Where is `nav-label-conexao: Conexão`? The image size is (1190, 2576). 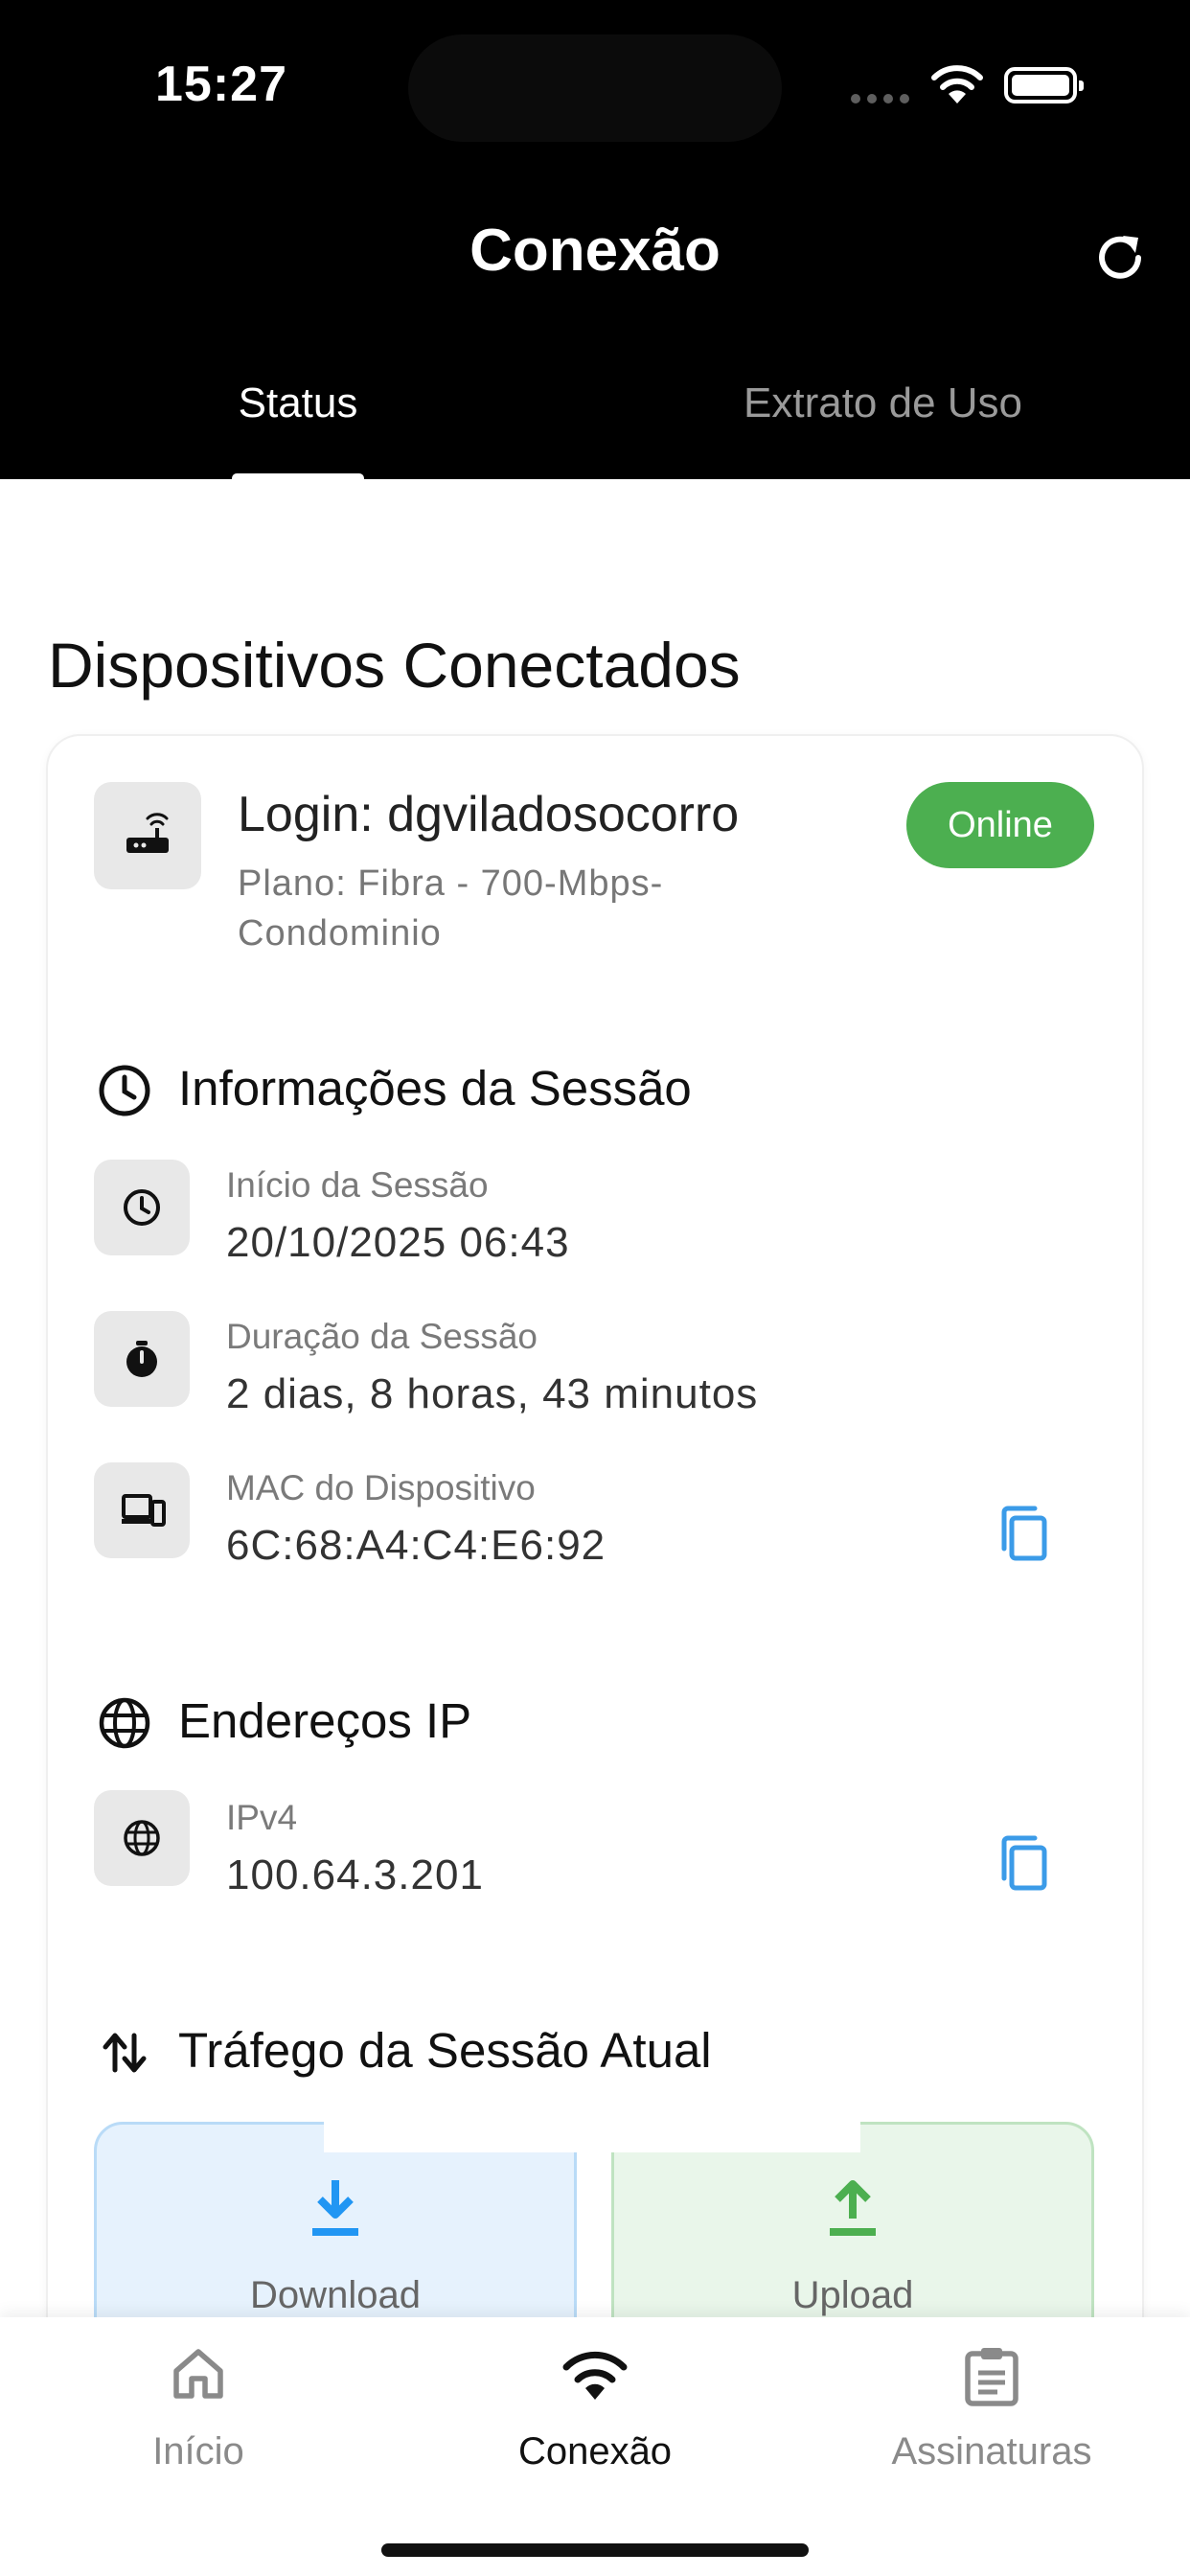 nav-label-conexao: Conexão is located at coordinates (595, 2451).